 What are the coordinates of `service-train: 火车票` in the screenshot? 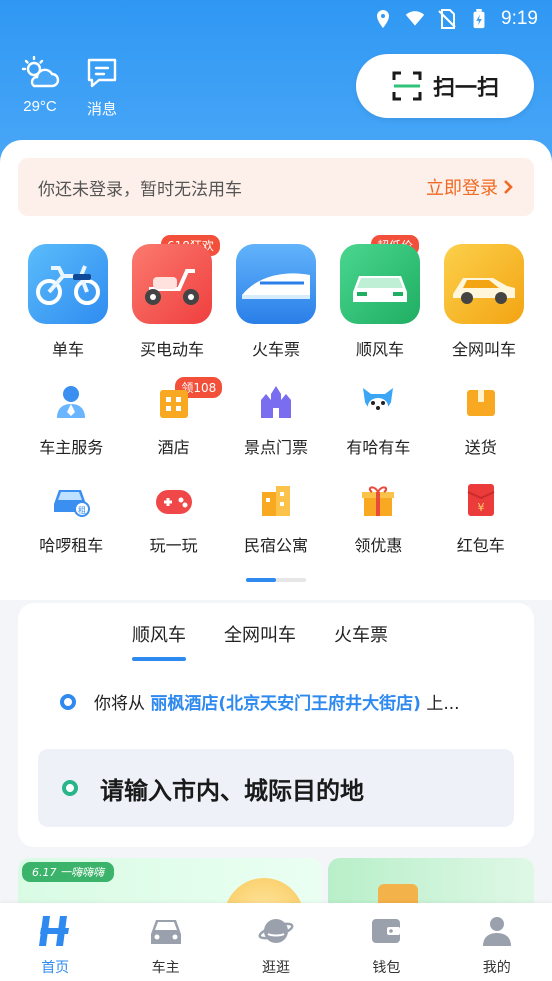 It's located at (276, 302).